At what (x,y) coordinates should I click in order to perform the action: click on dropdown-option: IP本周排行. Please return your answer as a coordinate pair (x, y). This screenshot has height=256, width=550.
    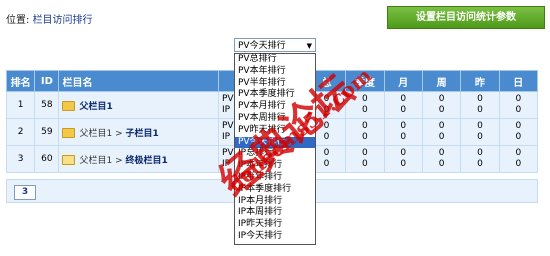
    Looking at the image, I should click on (275, 213).